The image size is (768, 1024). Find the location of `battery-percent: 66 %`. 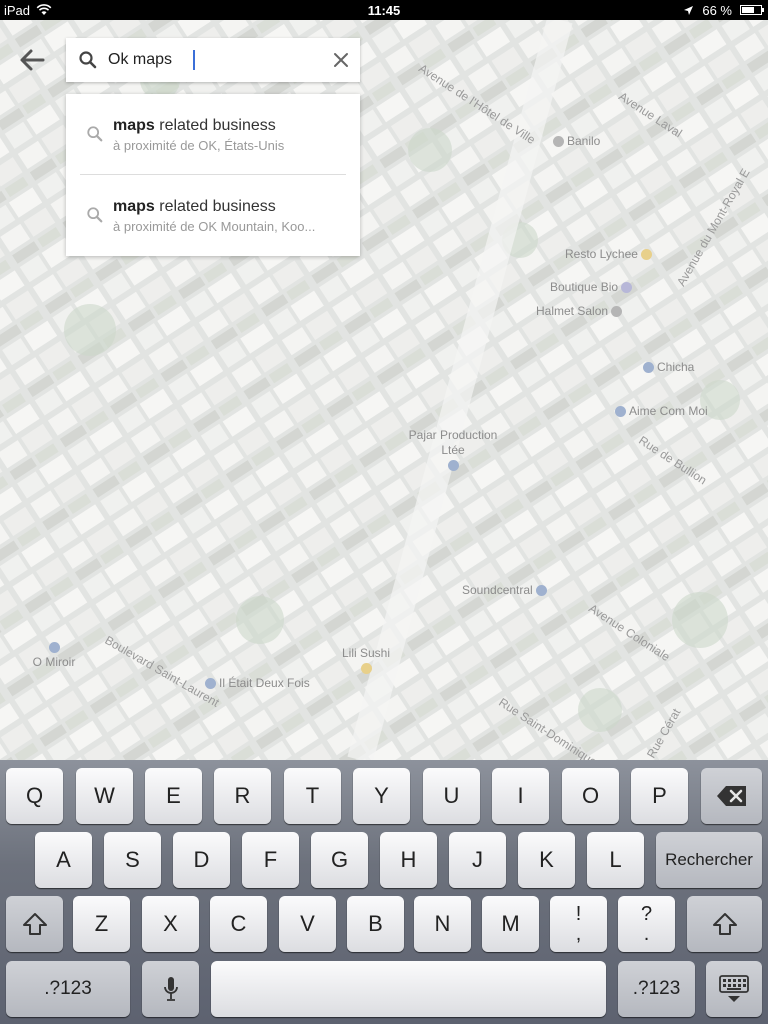

battery-percent: 66 % is located at coordinates (717, 10).